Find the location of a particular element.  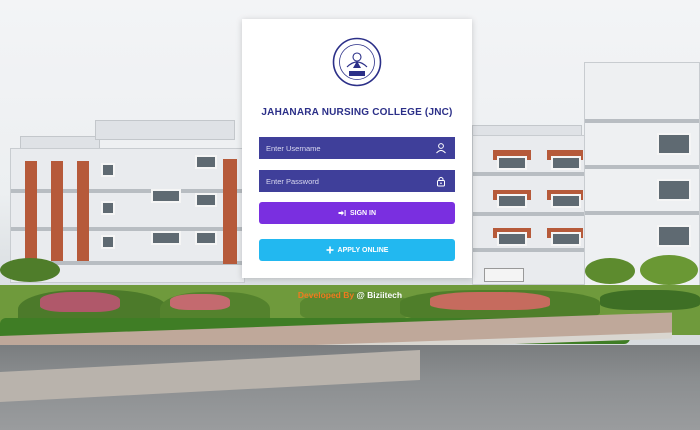

sign-in-button: SIGN IN is located at coordinates (357, 213).